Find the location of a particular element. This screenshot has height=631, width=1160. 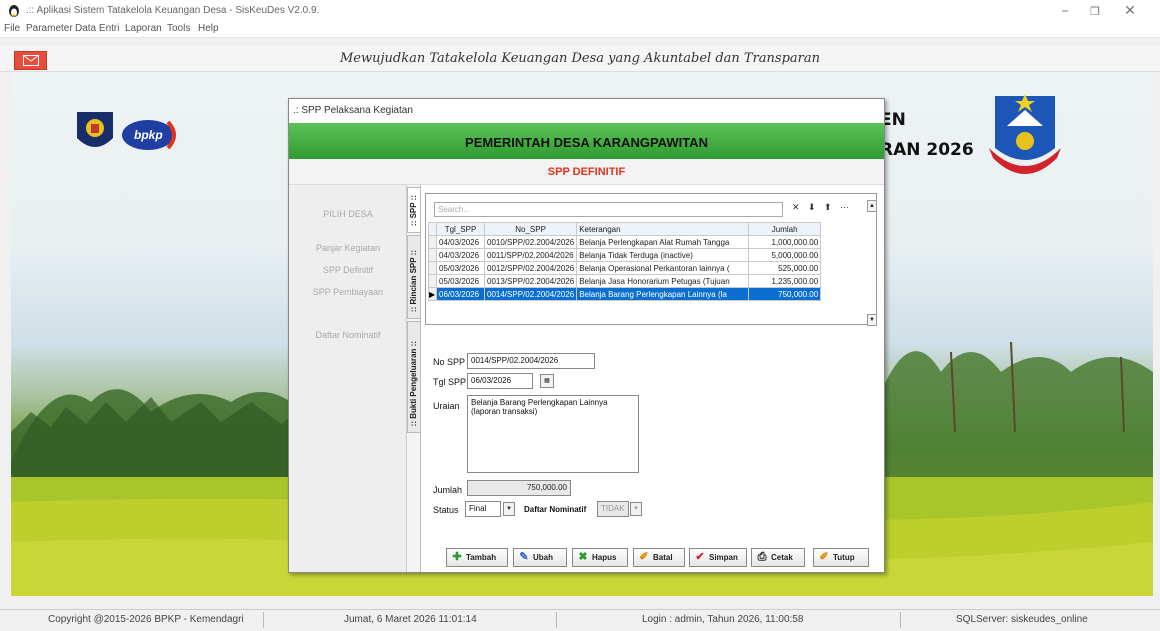

edit-icon: ✎ is located at coordinates (524, 557).